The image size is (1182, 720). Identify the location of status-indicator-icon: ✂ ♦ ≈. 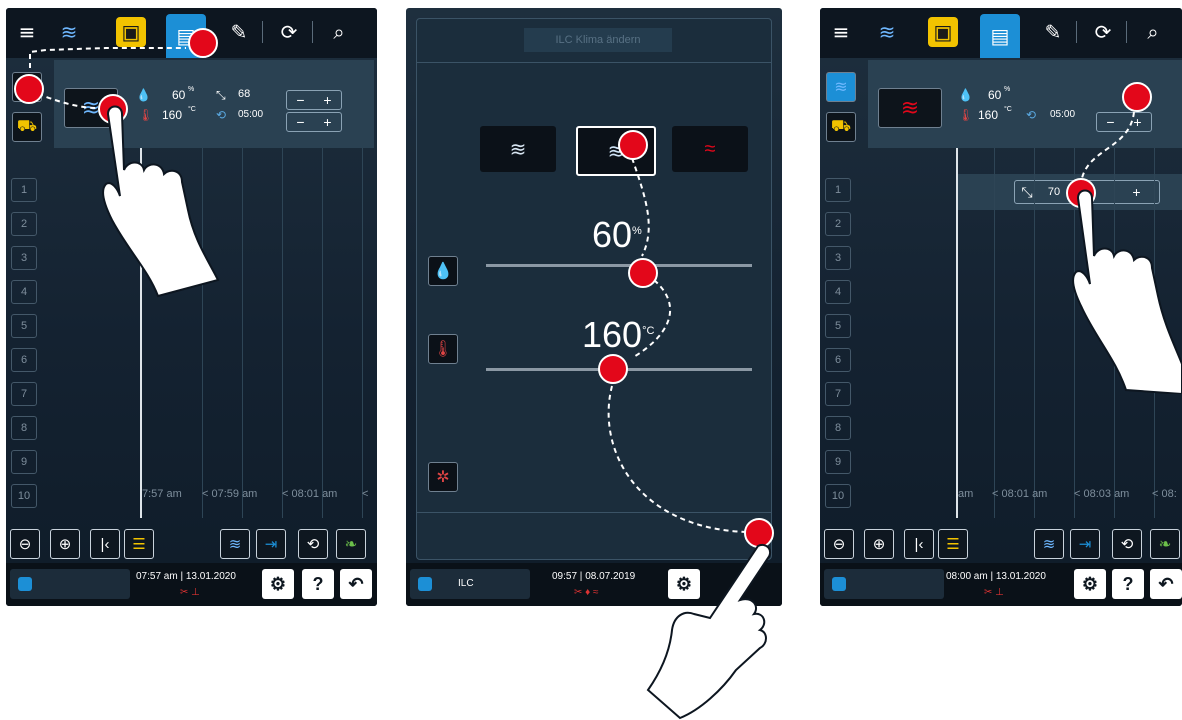
(586, 592).